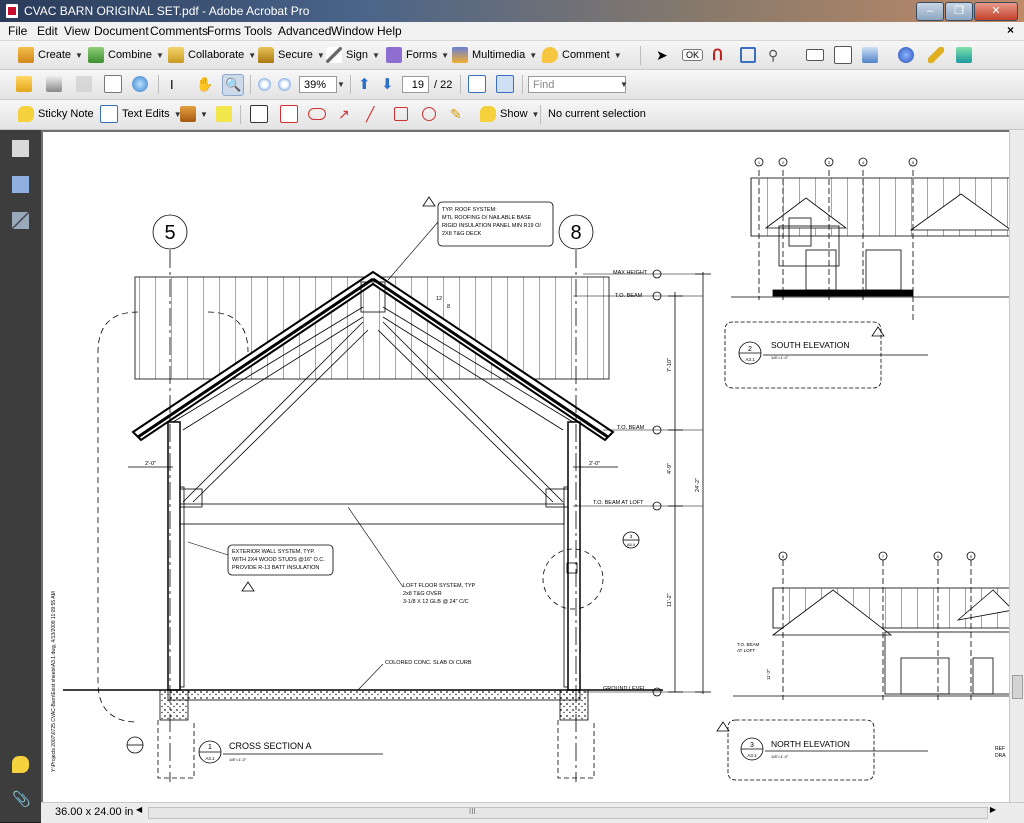 The height and width of the screenshot is (823, 1024). I want to click on zoom-marquee-tool: 🔍, so click(233, 85).